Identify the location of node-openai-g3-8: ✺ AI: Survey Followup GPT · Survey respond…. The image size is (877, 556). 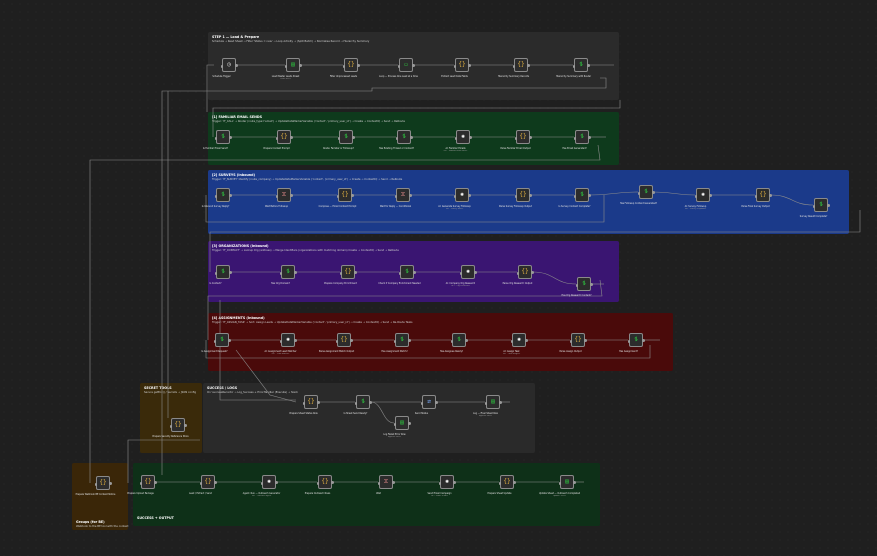
(698, 199).